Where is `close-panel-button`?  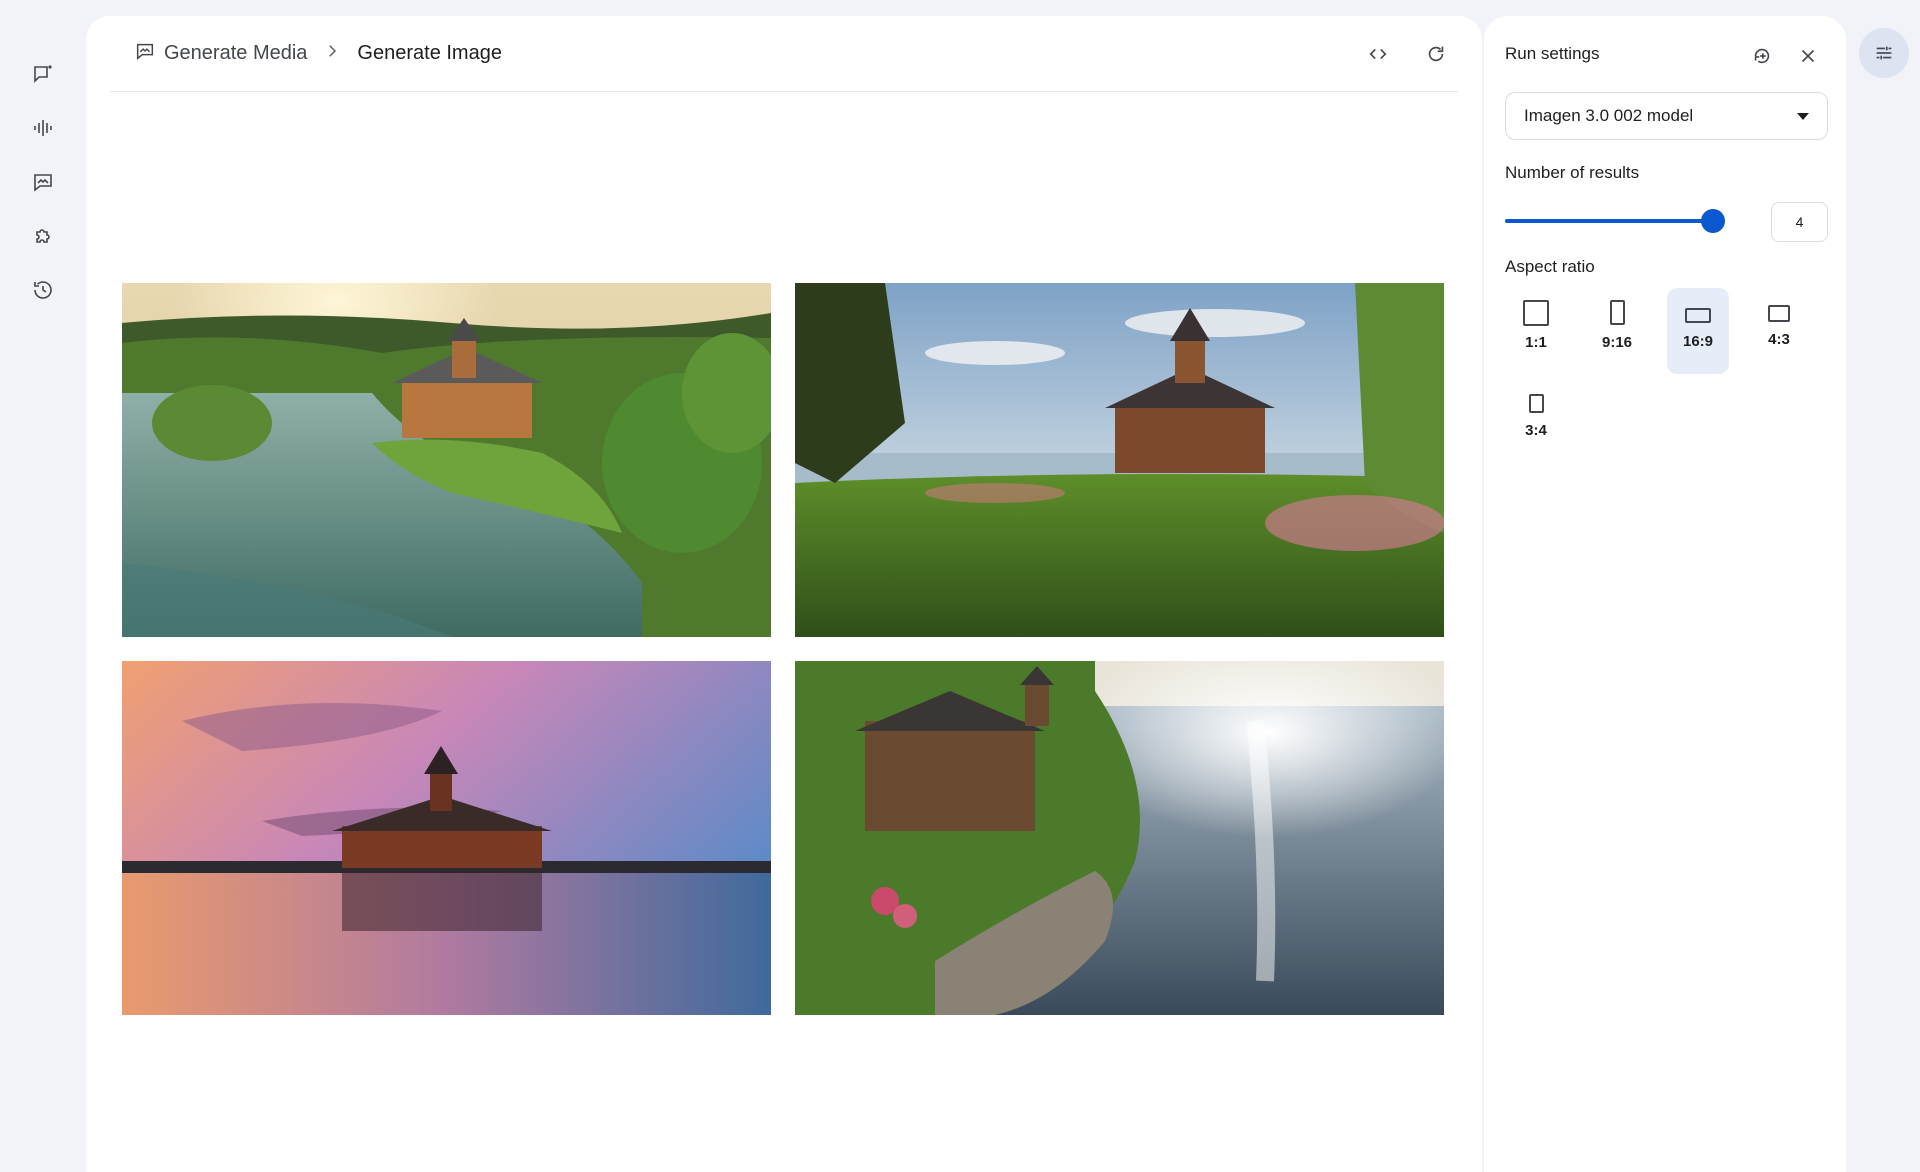 close-panel-button is located at coordinates (1808, 56).